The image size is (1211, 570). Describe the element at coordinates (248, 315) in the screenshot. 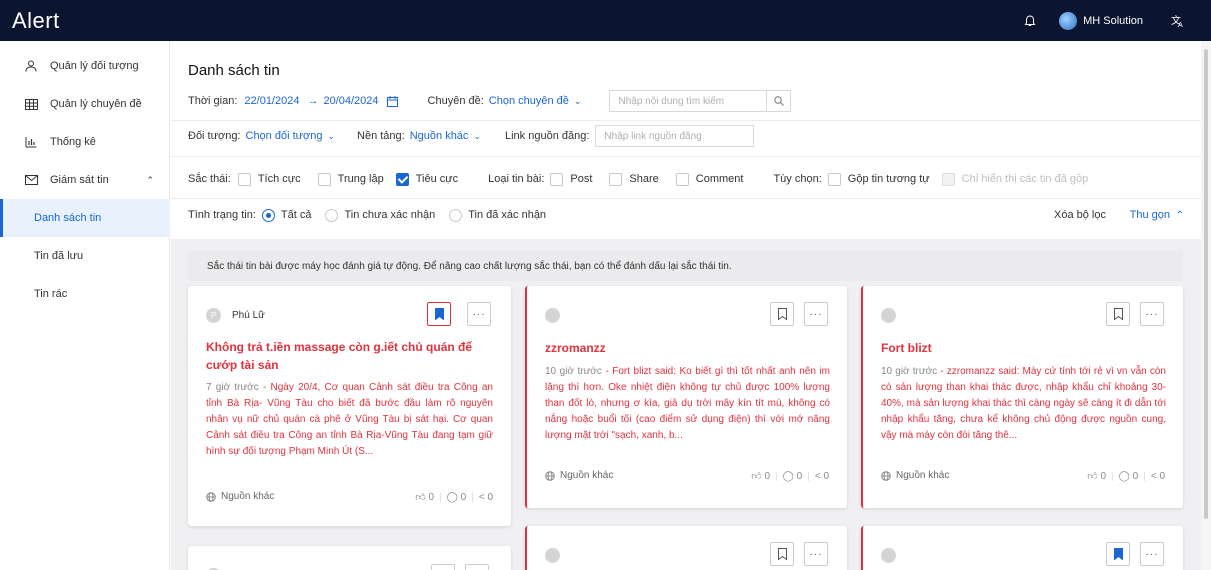

I see `card-author: Phú Lữ` at that location.